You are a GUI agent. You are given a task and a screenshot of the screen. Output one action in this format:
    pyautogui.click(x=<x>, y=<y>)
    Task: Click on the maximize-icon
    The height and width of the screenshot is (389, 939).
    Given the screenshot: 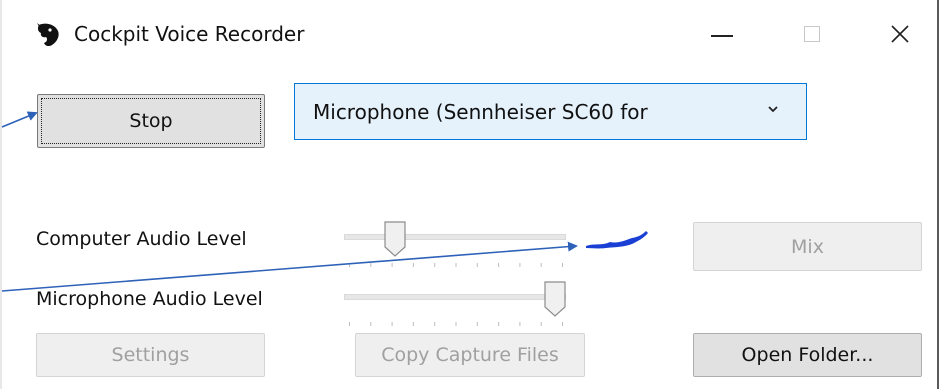 What is the action you would take?
    pyautogui.click(x=812, y=34)
    